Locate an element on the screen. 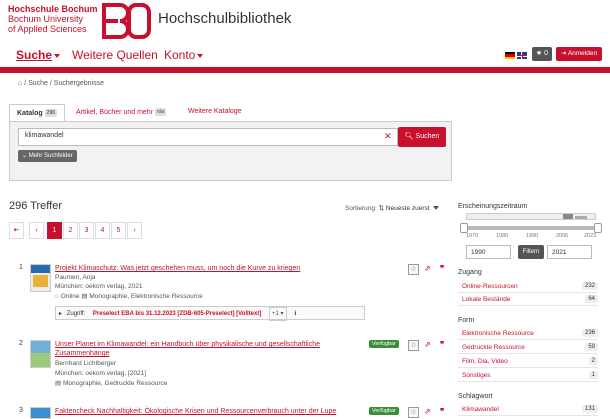  breadcrumb-item-current: Suchergebnisse is located at coordinates (78, 83).